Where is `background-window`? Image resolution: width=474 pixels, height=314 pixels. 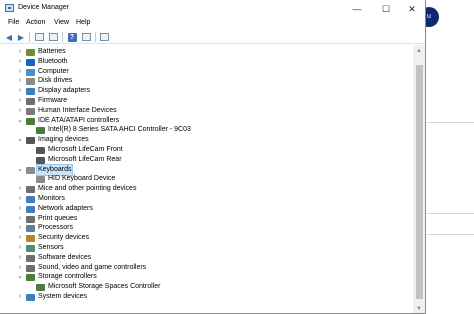
background-window is located at coordinates (450, 157).